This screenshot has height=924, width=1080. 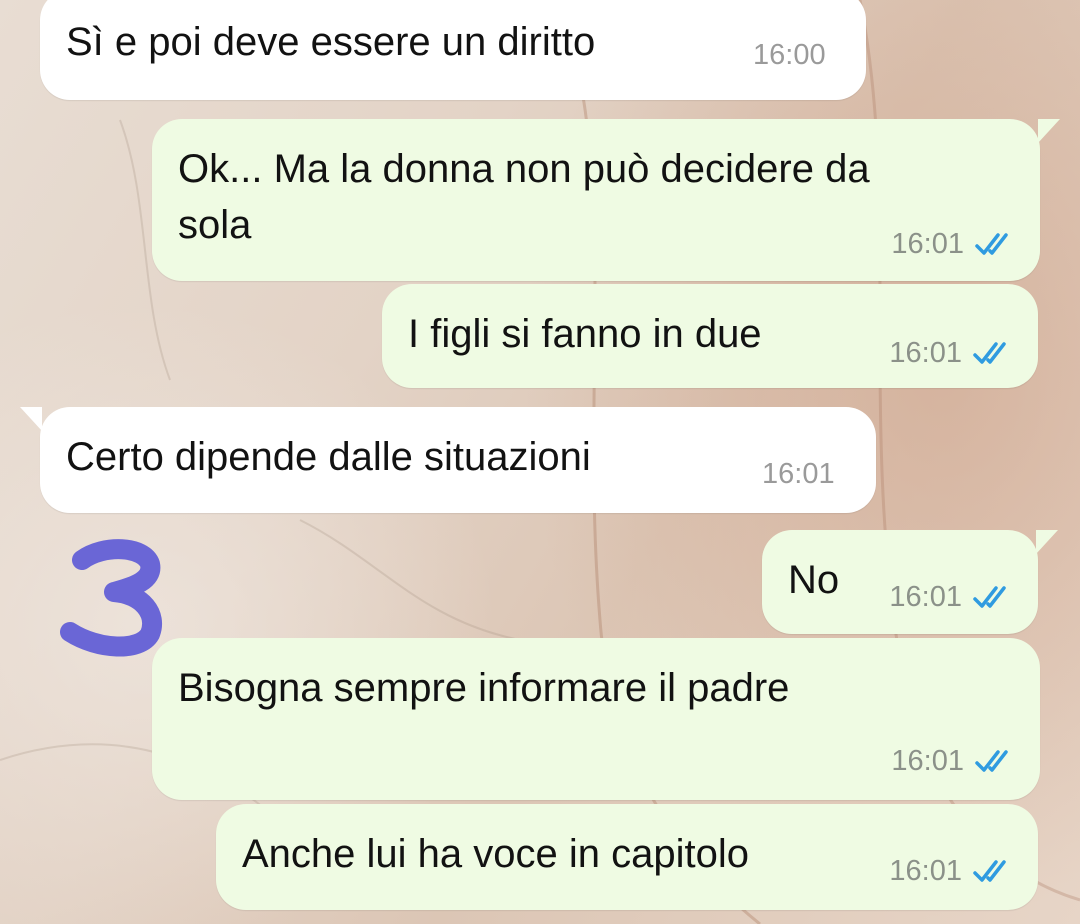 What do you see at coordinates (585, 334) in the screenshot?
I see `message-text: I figli si fanno in due` at bounding box center [585, 334].